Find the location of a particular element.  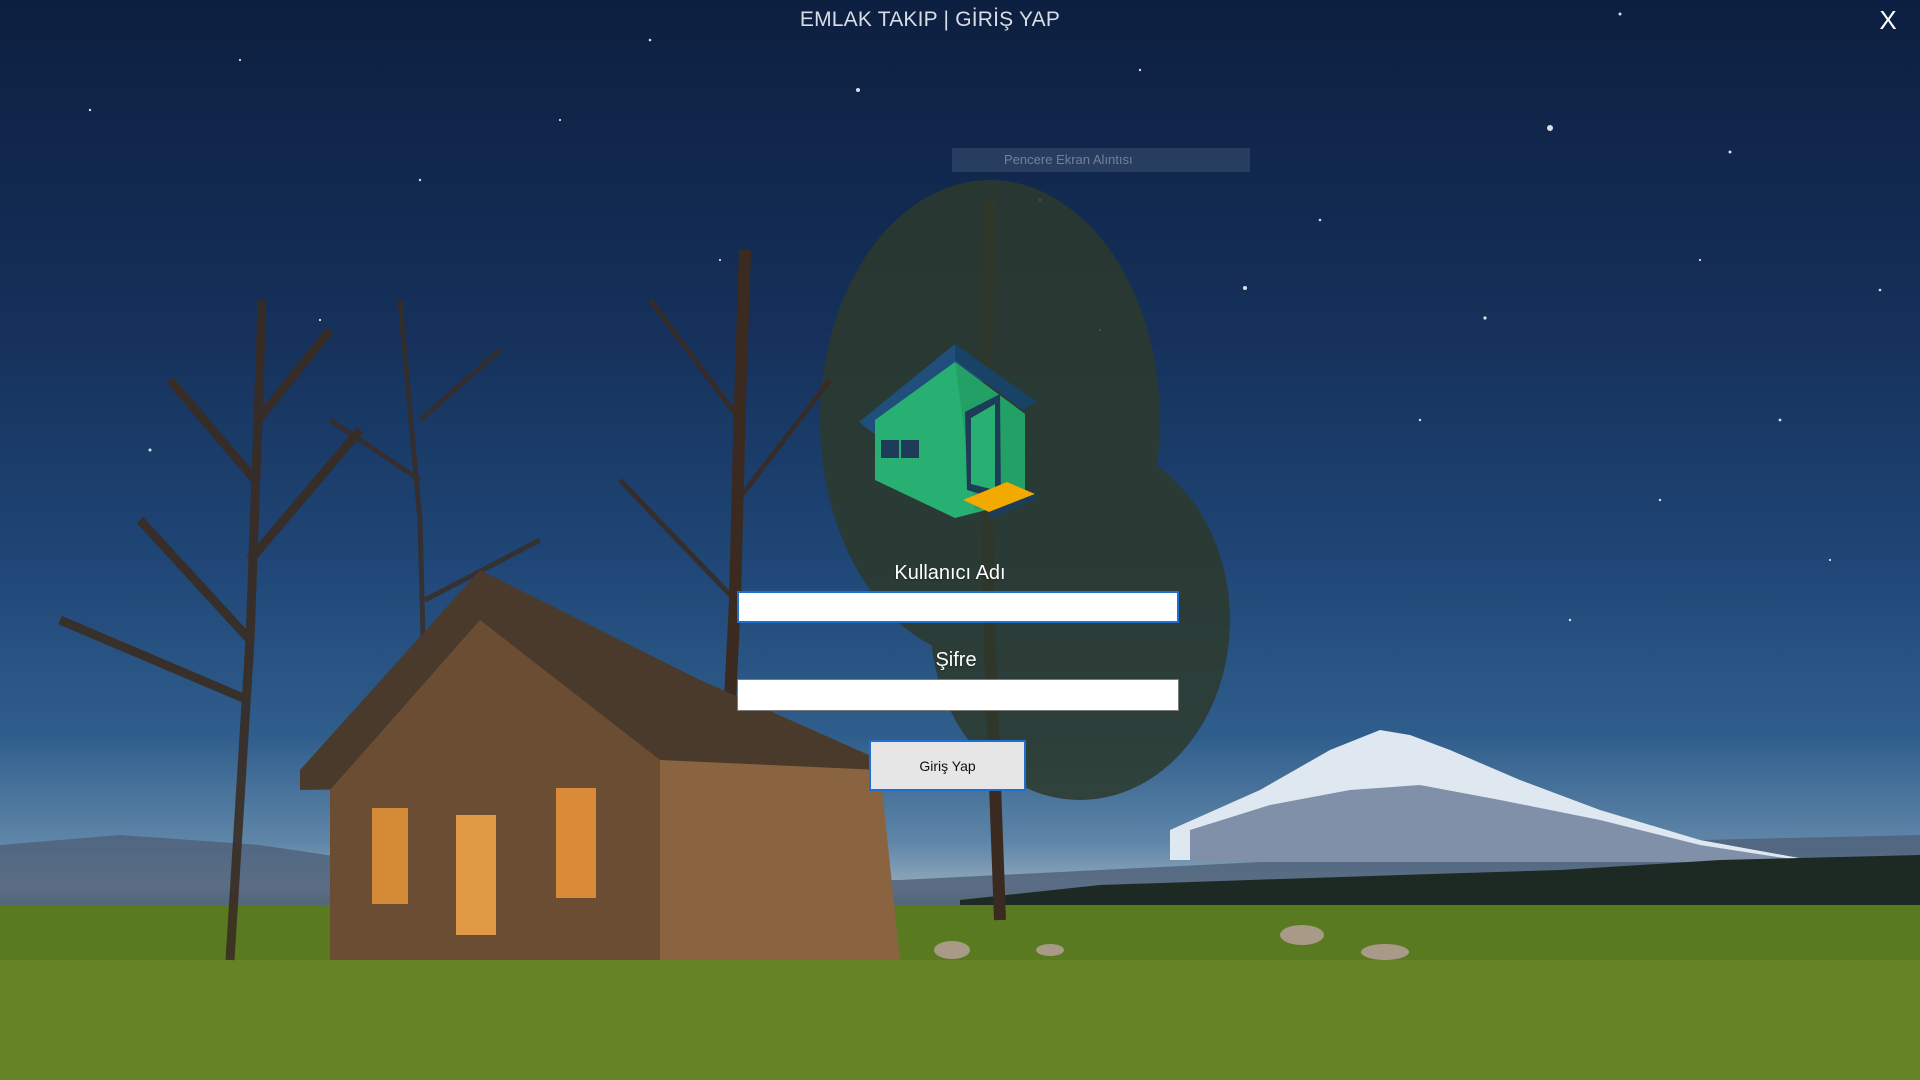

close-button: X is located at coordinates (1888, 20).